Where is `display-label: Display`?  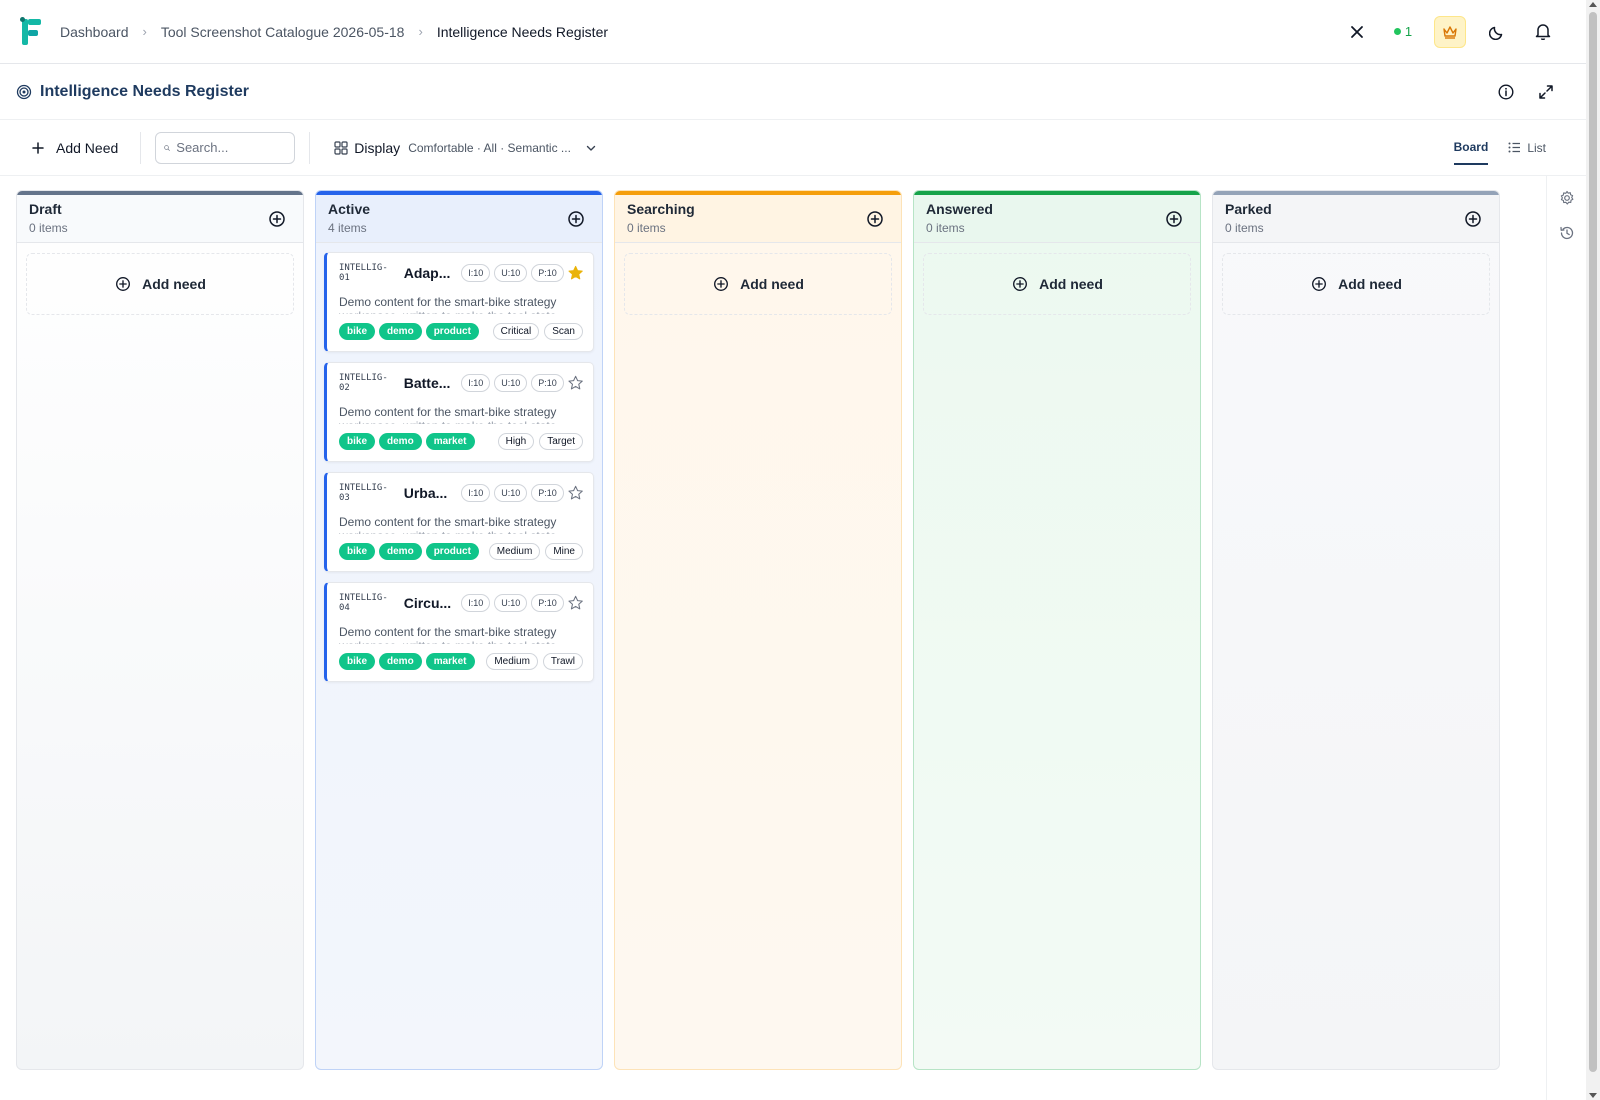 display-label: Display is located at coordinates (377, 147).